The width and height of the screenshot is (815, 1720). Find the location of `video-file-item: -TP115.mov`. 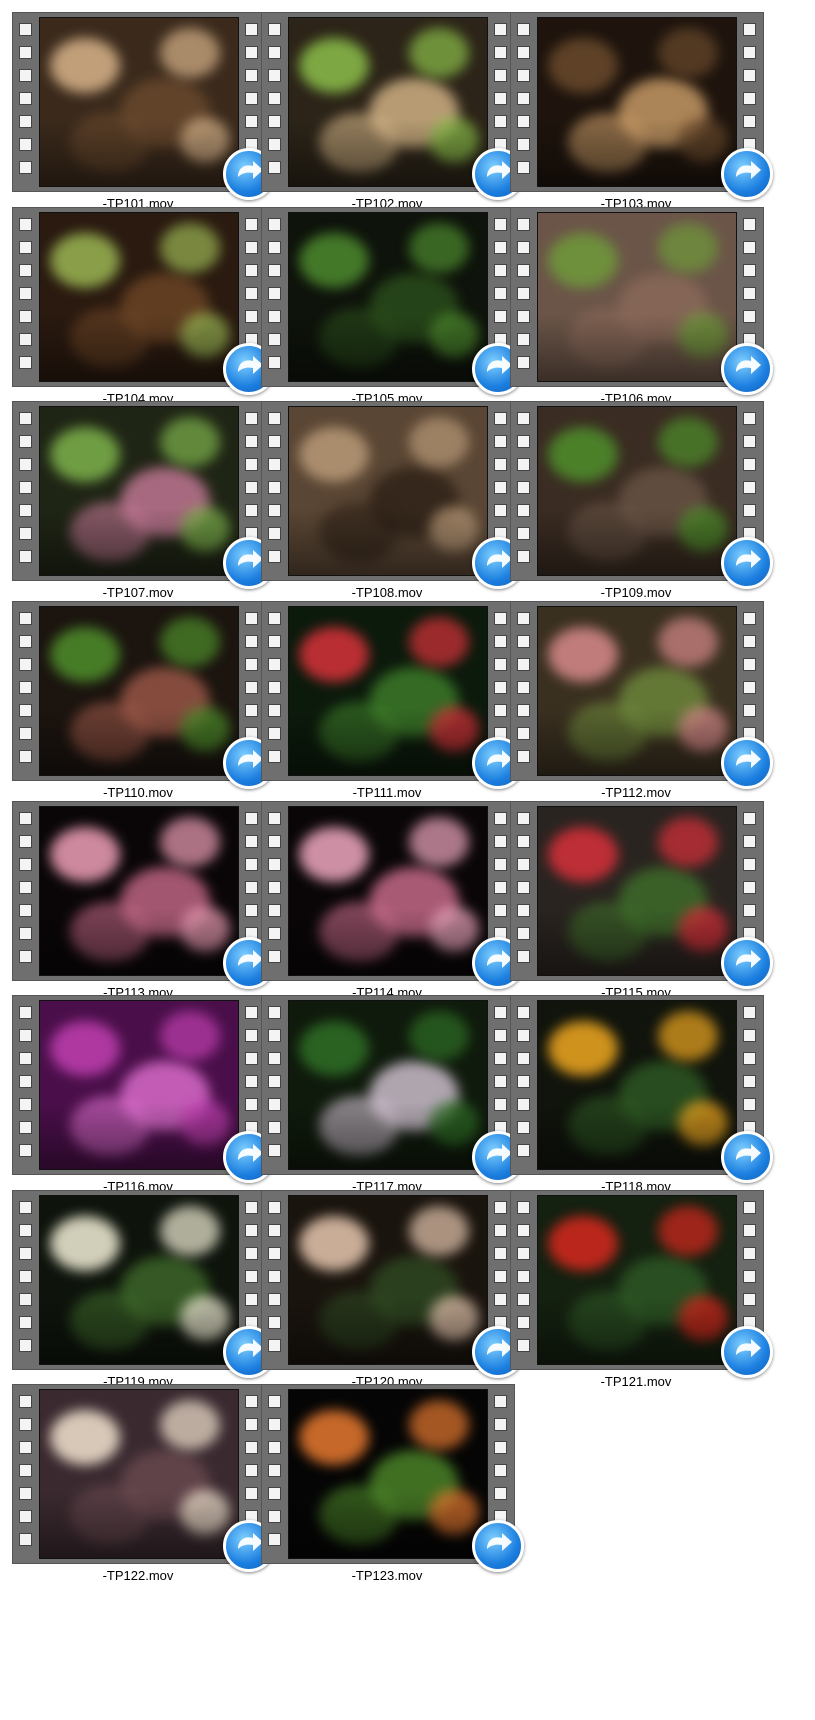

video-file-item: -TP115.mov is located at coordinates (635, 894).